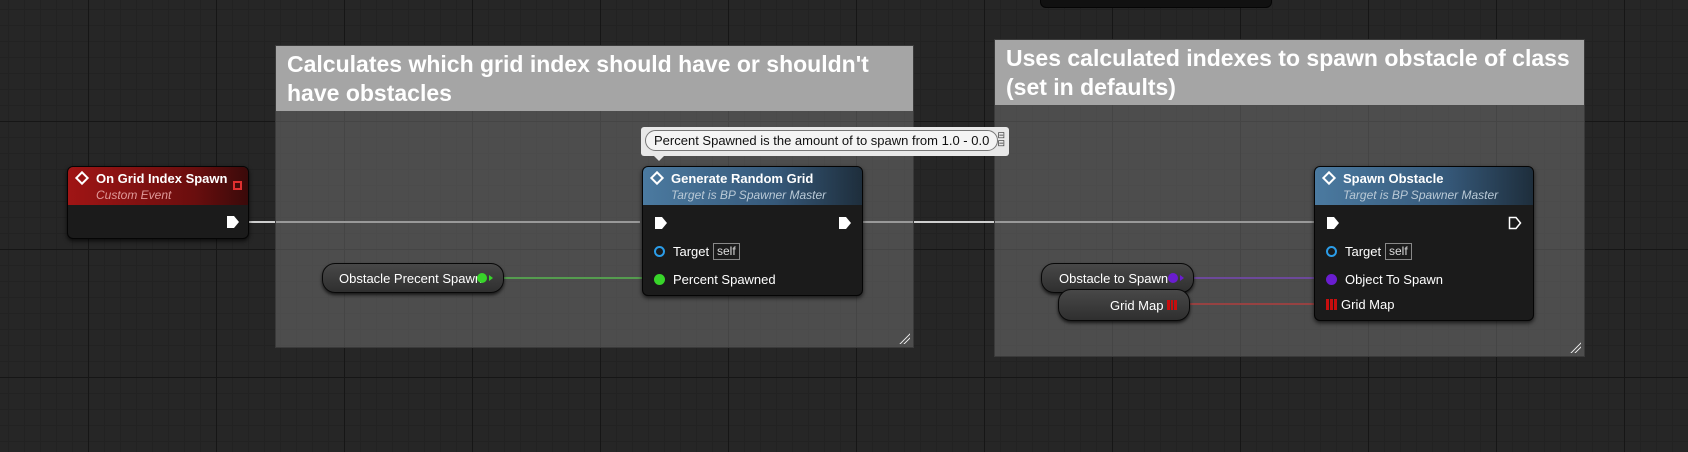 The image size is (1688, 452). I want to click on grid-map-label: Grid Map, so click(1368, 304).